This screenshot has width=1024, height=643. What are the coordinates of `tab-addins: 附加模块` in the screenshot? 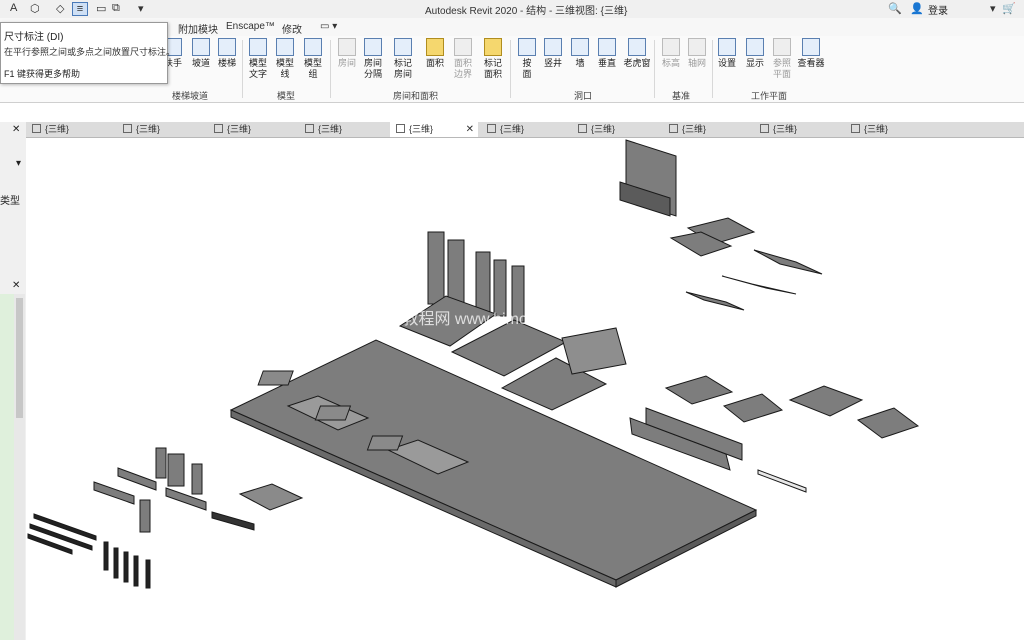 It's located at (198, 28).